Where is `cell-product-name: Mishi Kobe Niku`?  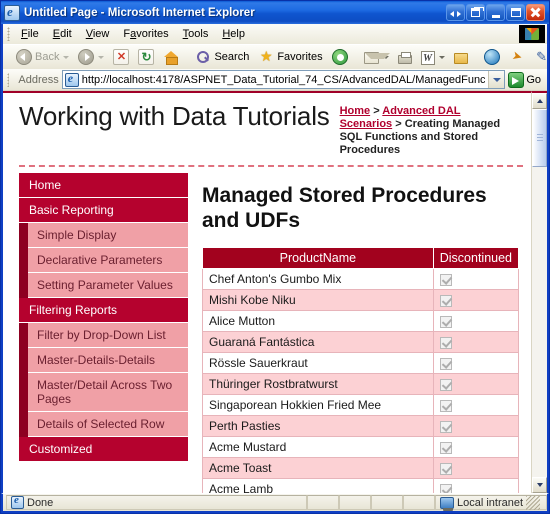 cell-product-name: Mishi Kobe Niku is located at coordinates (318, 300).